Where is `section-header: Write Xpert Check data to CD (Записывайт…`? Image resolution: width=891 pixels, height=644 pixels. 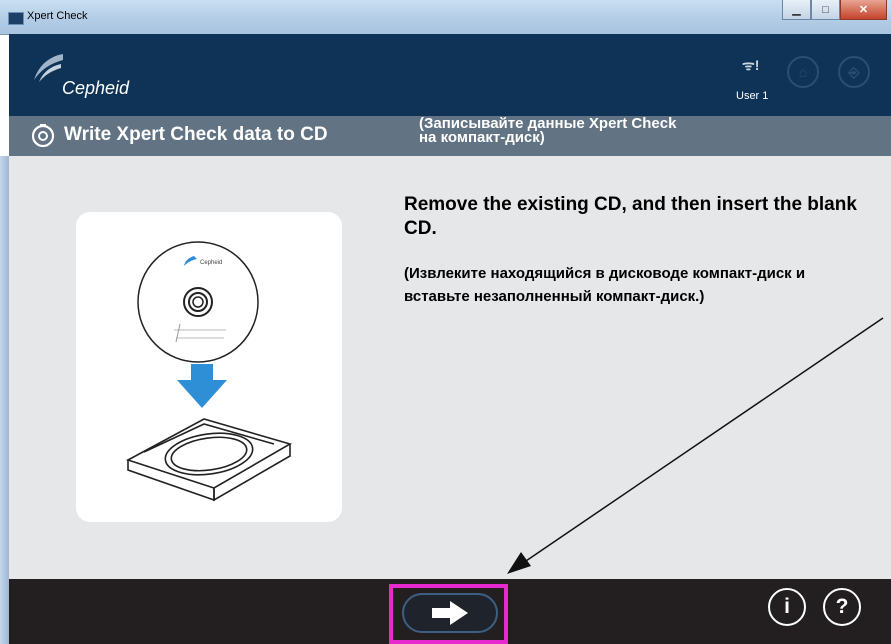 section-header: Write Xpert Check data to CD (Записывайт… is located at coordinates (450, 136).